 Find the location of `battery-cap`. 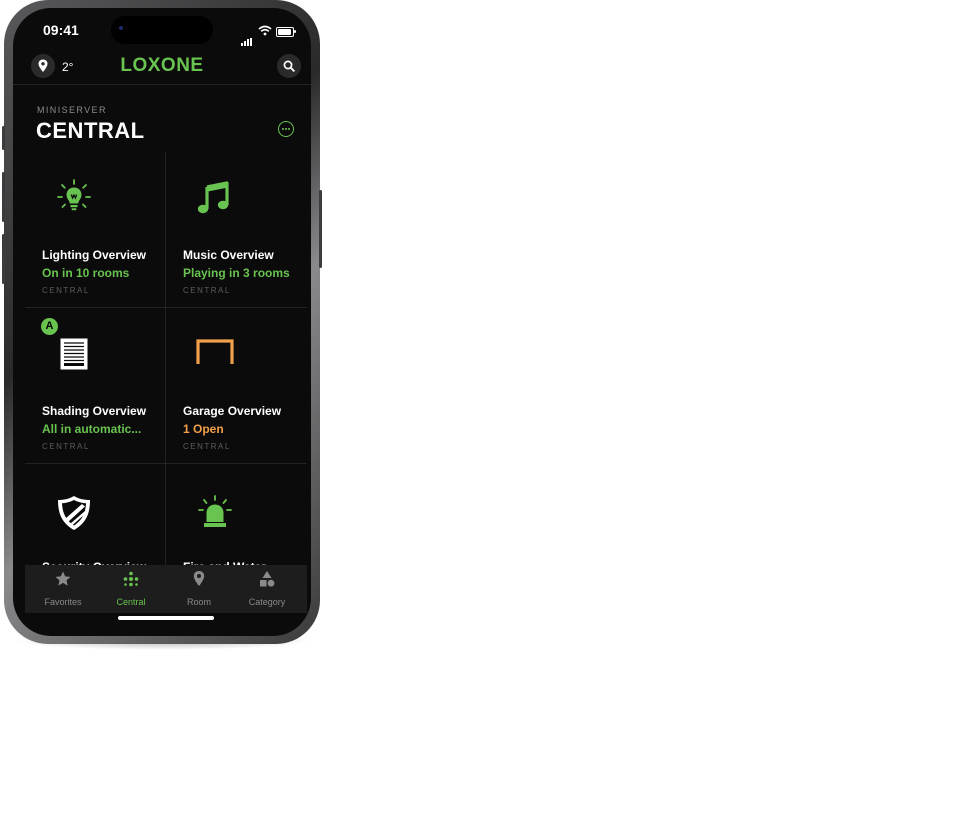

battery-cap is located at coordinates (295, 31).